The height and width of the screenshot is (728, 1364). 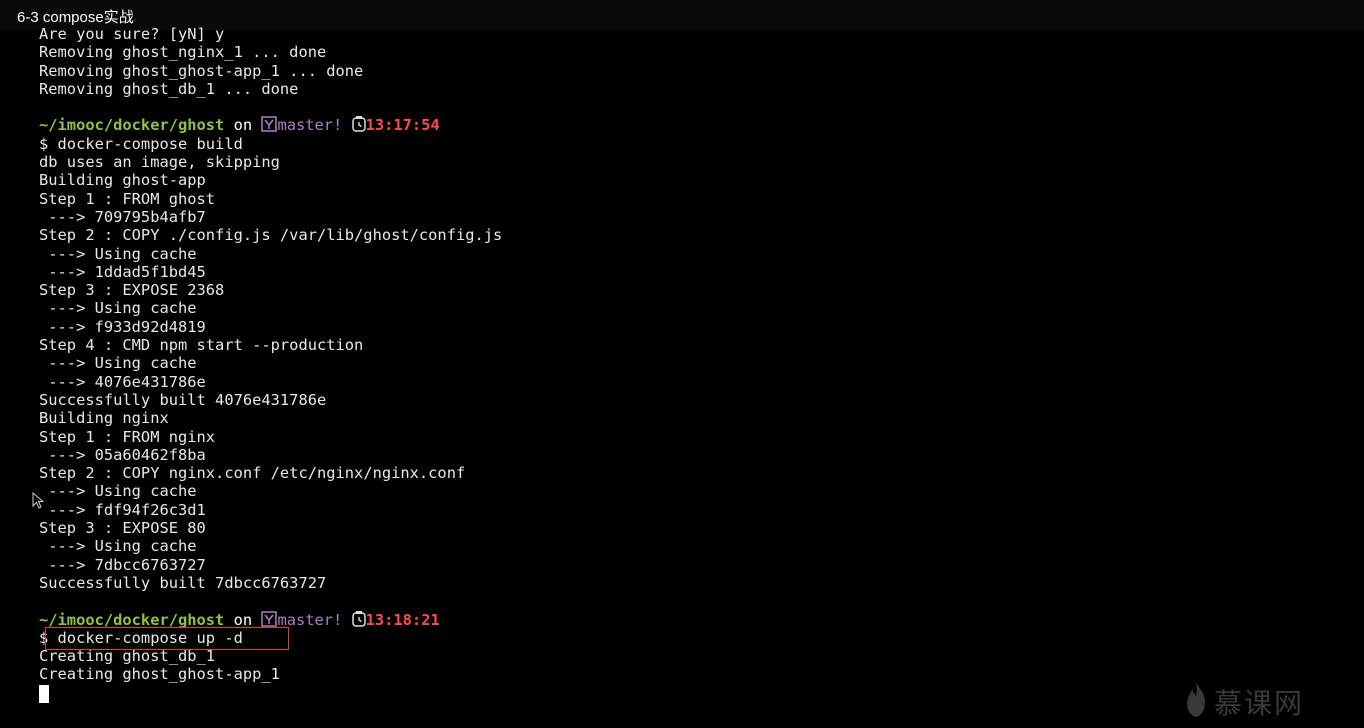 What do you see at coordinates (75, 17) in the screenshot?
I see `window-title: 6-3 compose实战` at bounding box center [75, 17].